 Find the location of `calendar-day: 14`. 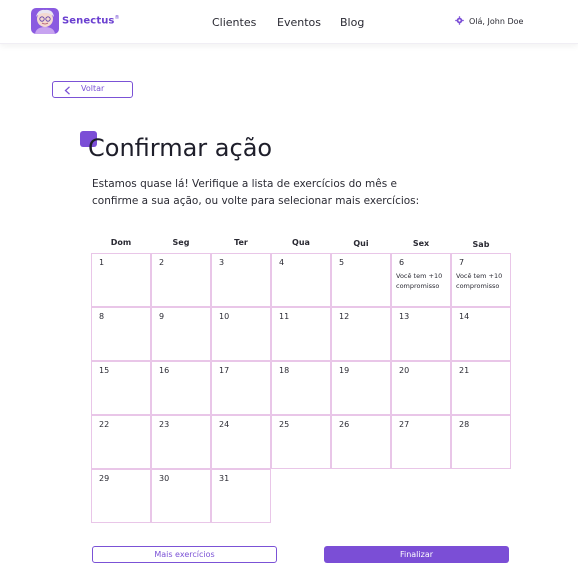

calendar-day: 14 is located at coordinates (481, 334).